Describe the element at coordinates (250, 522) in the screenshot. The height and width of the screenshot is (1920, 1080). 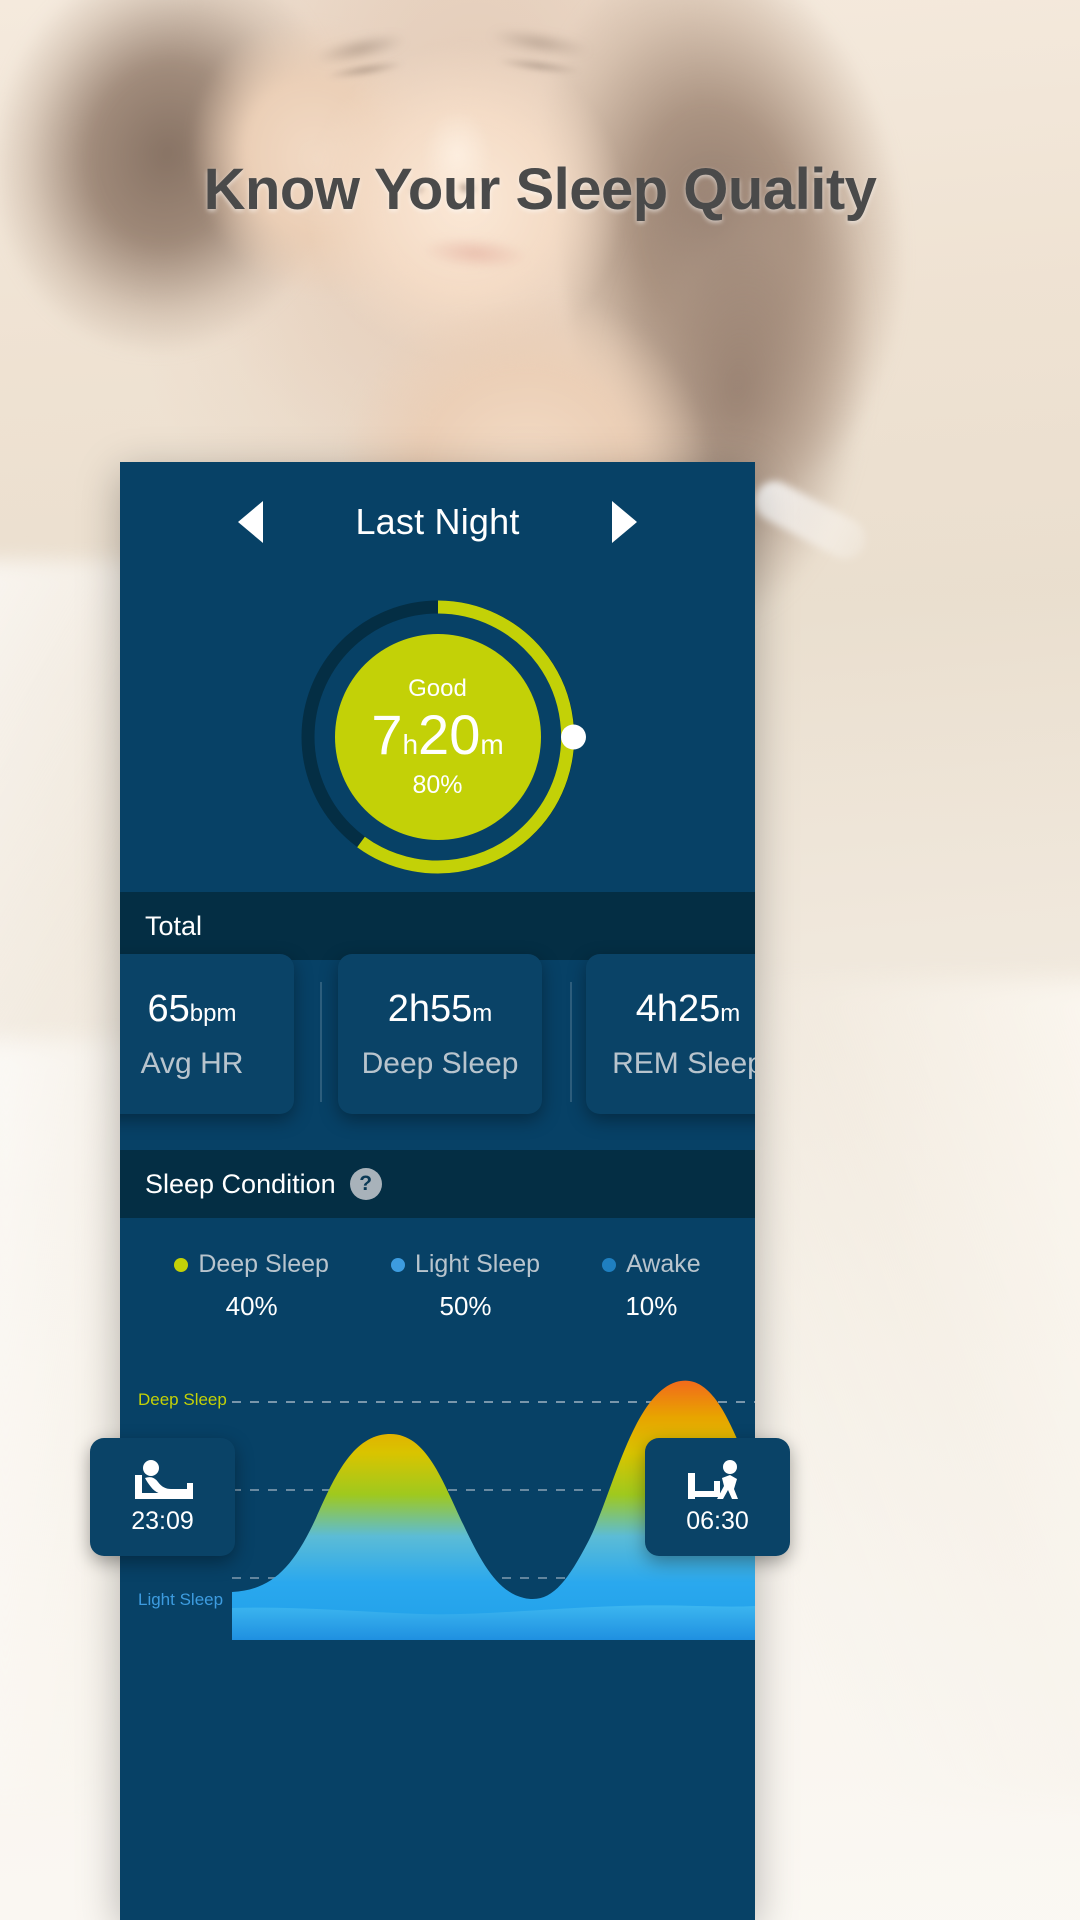
I see `previous-night-arrow-icon` at that location.